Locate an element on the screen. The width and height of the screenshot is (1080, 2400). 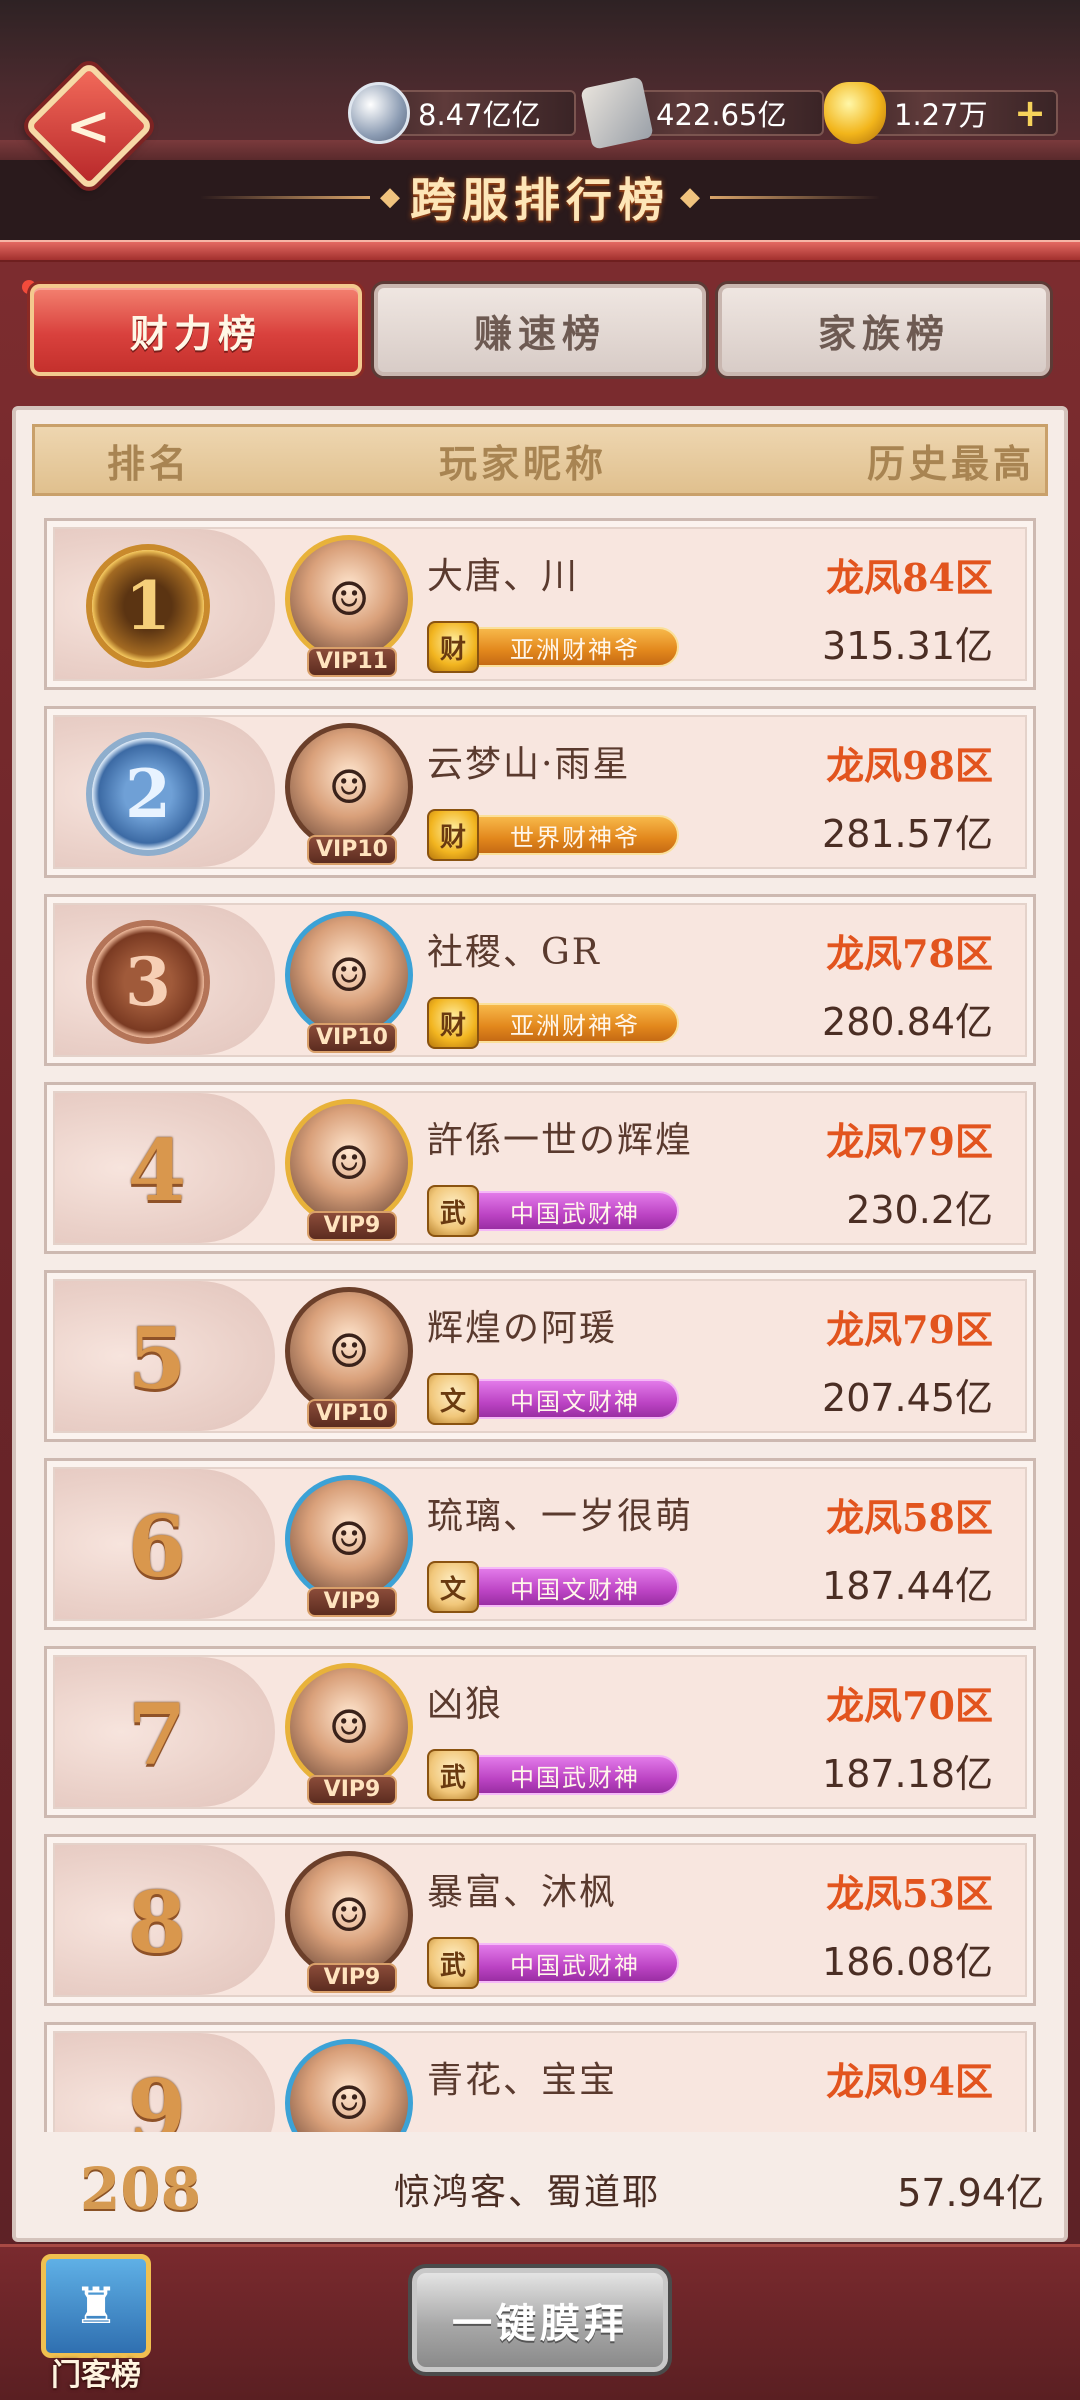
gold-resource: 1.27万 + is located at coordinates (941, 113).